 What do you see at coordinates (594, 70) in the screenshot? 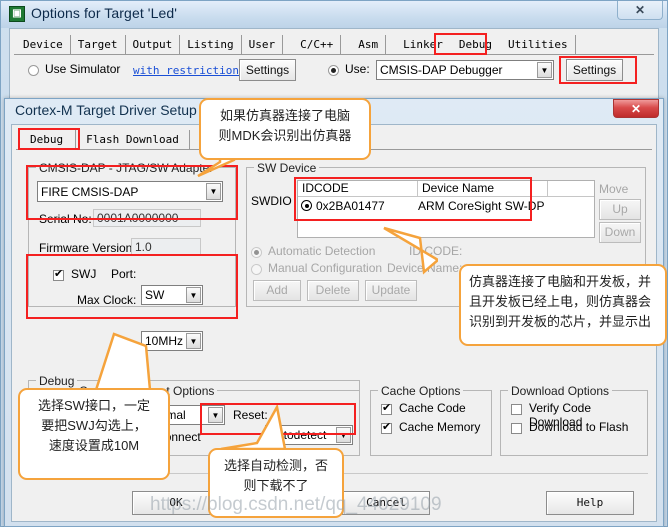
I see `settings-right-button: Settings` at bounding box center [594, 70].